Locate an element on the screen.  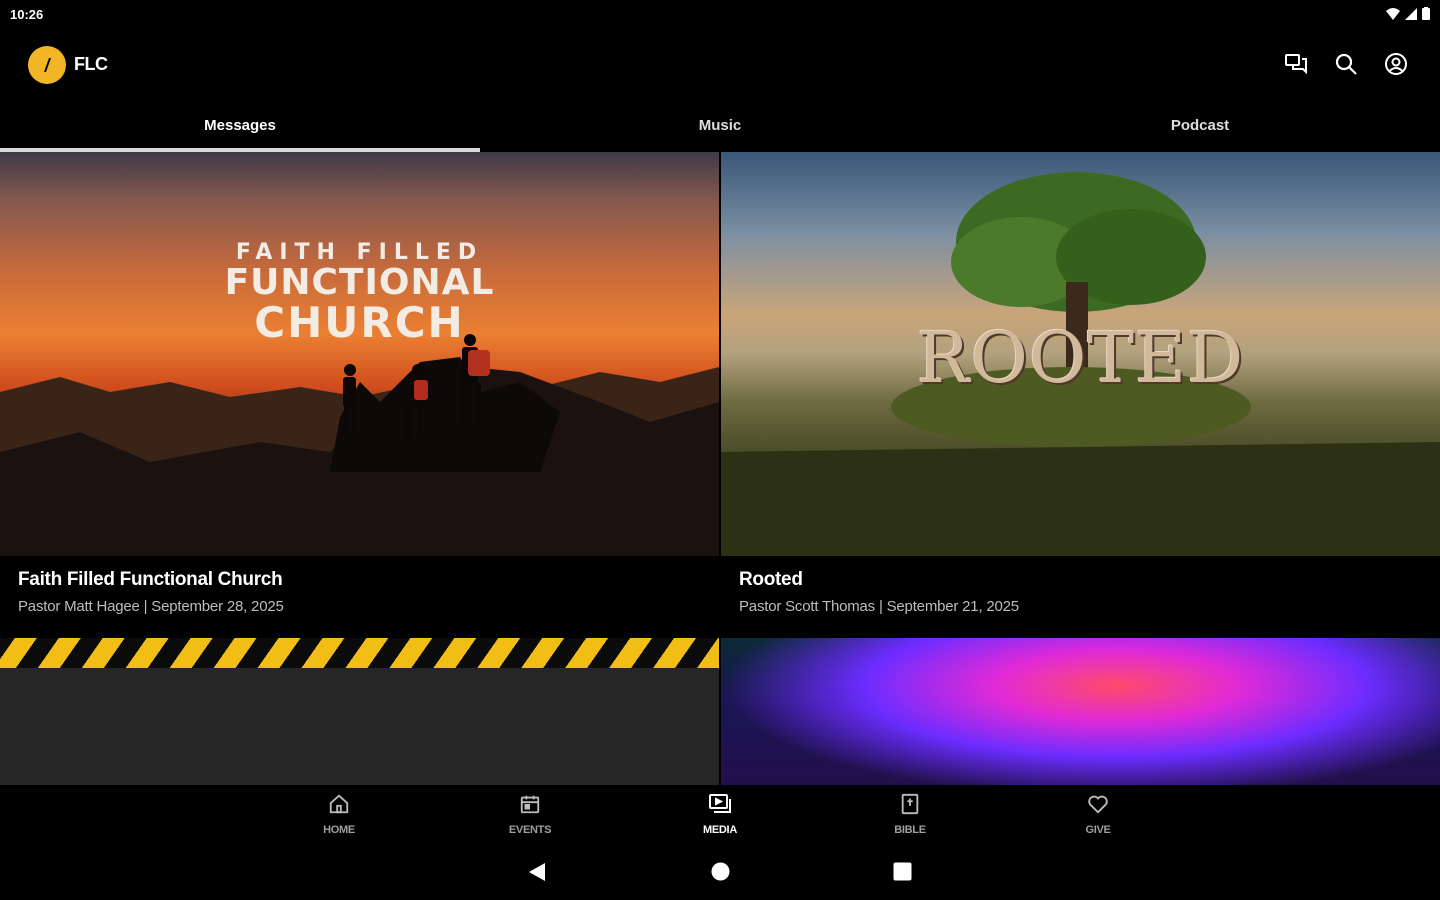
nav-media: MEDIA is located at coordinates (720, 814).